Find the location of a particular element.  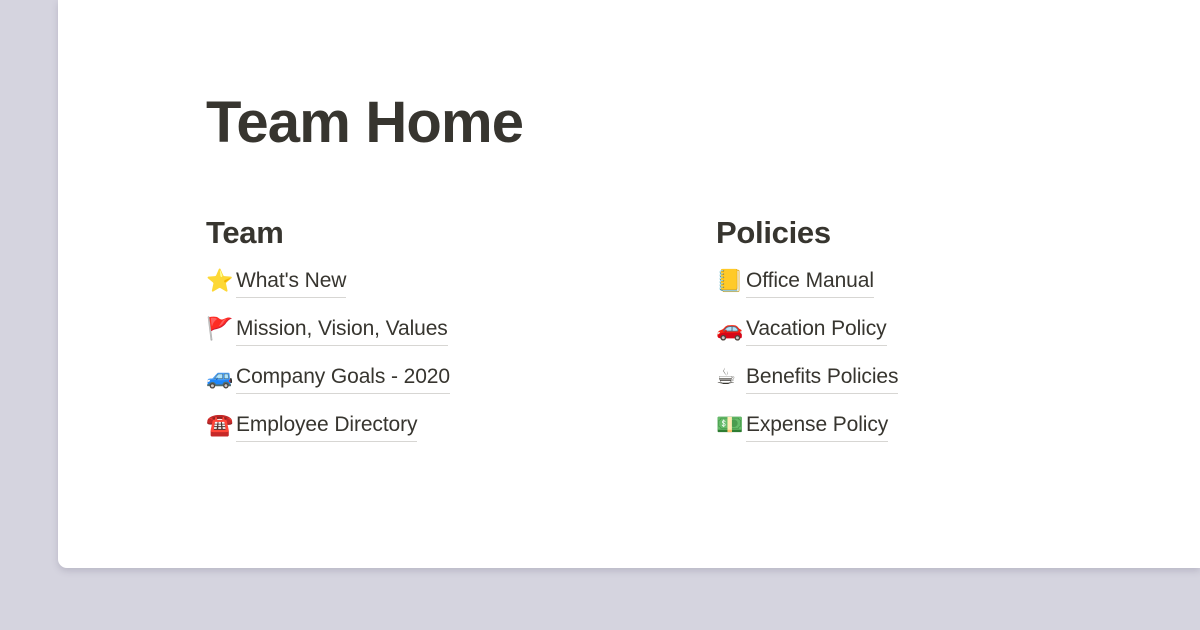

list-item: 📒 Office Manual is located at coordinates (931, 282).